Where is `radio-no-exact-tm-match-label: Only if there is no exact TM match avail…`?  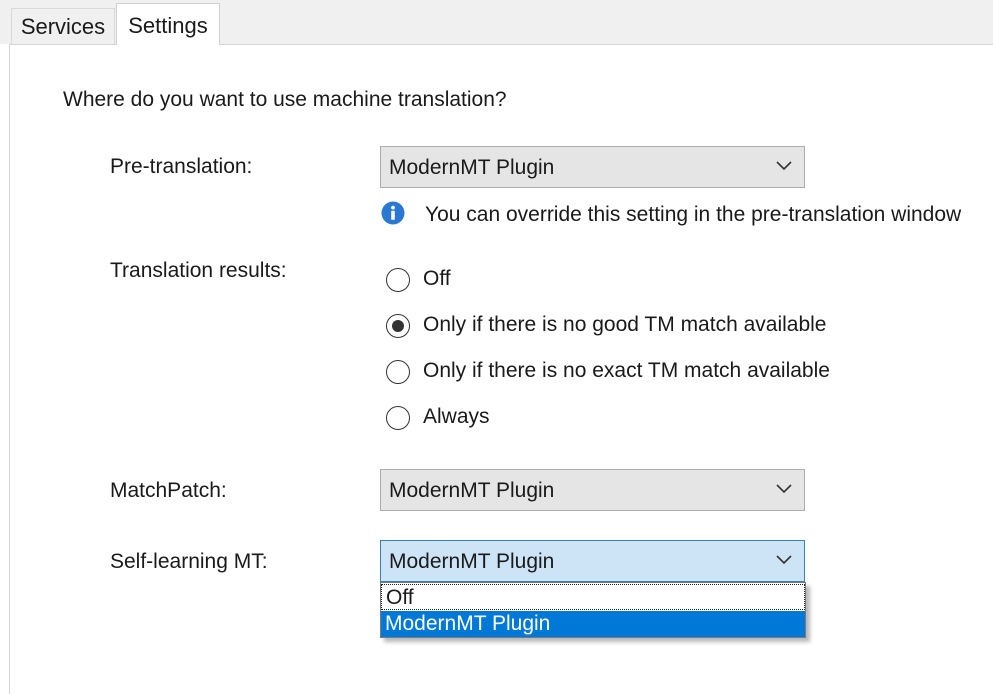
radio-no-exact-tm-match-label: Only if there is no exact TM match avail… is located at coordinates (626, 371).